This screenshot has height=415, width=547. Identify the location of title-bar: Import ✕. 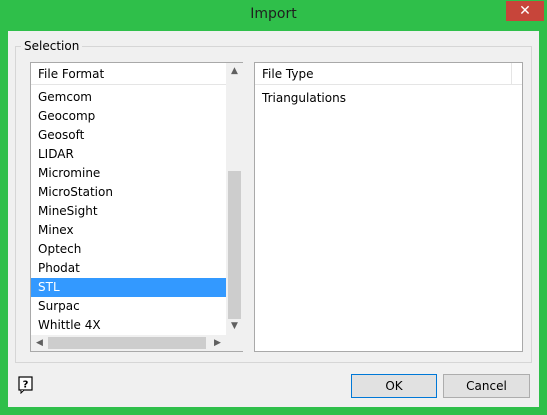
(273, 15).